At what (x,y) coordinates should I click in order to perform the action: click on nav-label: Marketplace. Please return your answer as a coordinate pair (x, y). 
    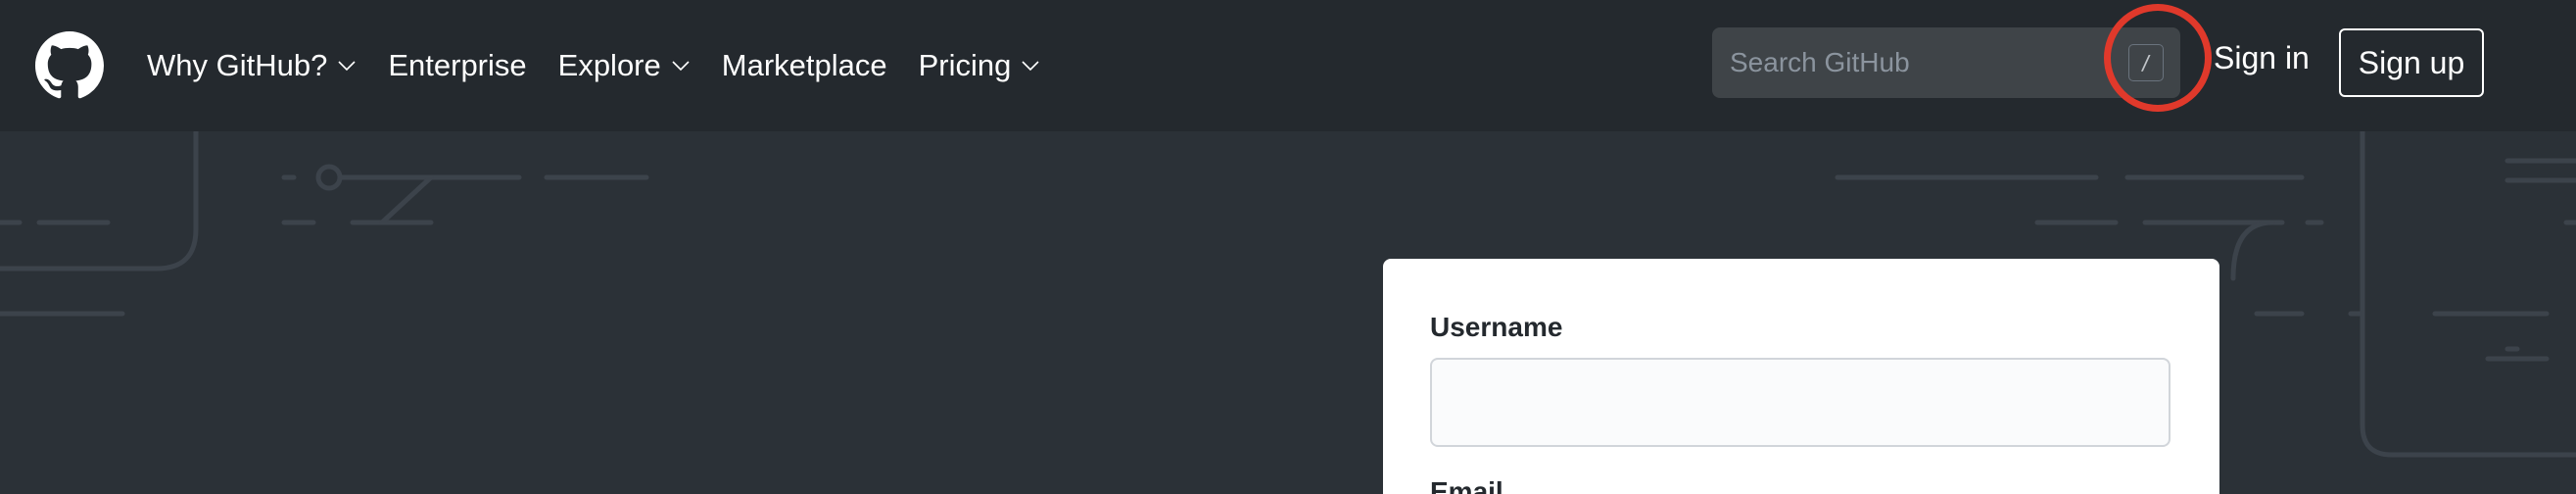
    Looking at the image, I should click on (804, 65).